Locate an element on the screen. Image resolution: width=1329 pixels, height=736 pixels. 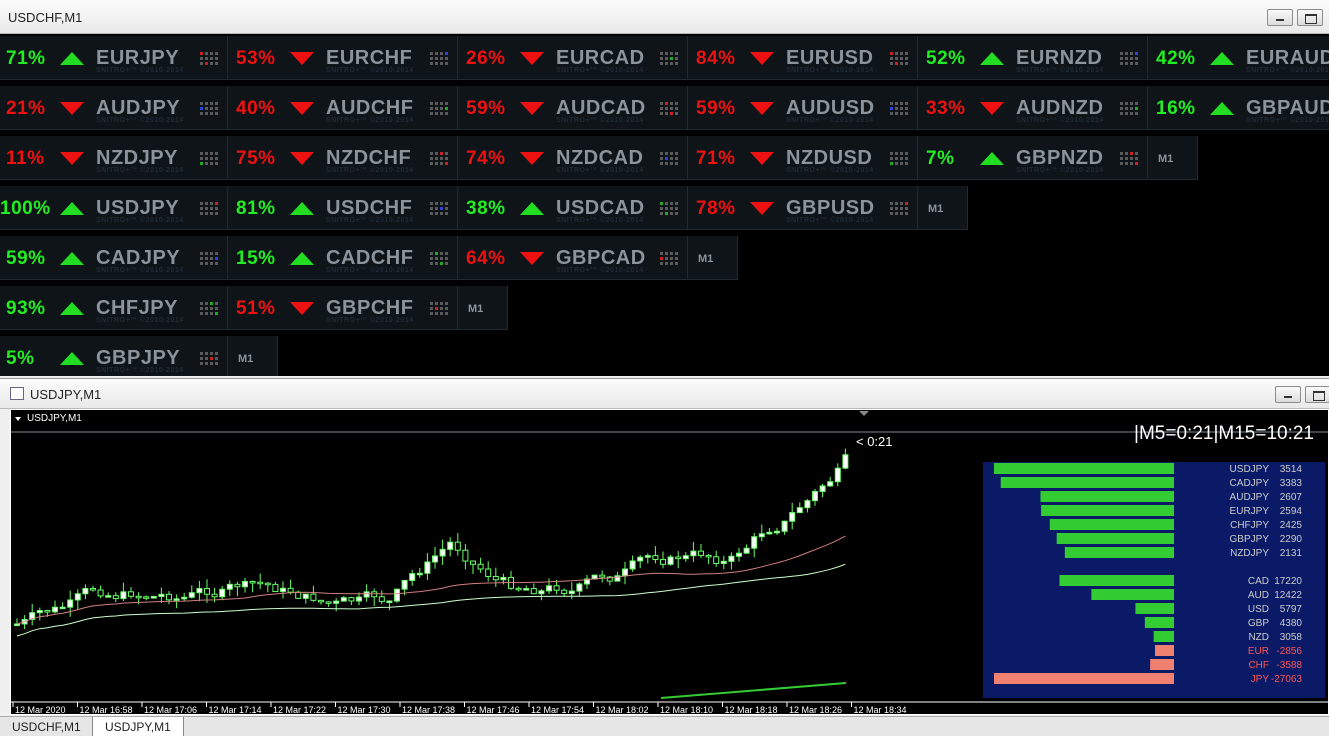
meter-cell-nzdcad: 74% NZDCAD SNITRO+™ ©2010-2014 is located at coordinates (573, 158).